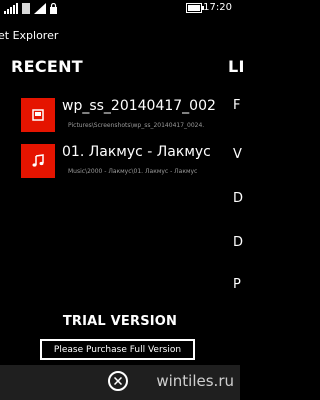 This screenshot has width=320, height=400. I want to click on image-file-icon, so click(38, 115).